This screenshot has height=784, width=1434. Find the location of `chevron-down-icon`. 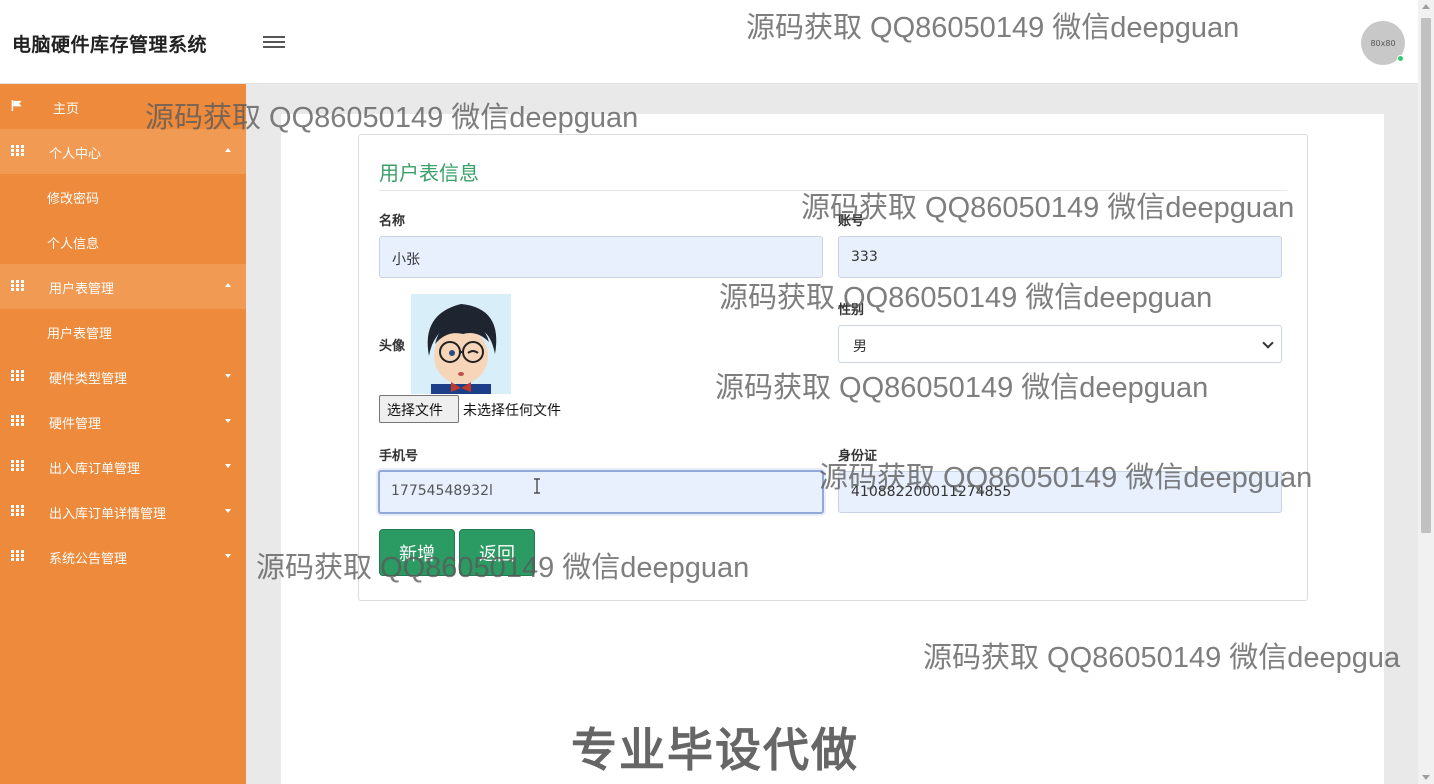

chevron-down-icon is located at coordinates (1268, 343).